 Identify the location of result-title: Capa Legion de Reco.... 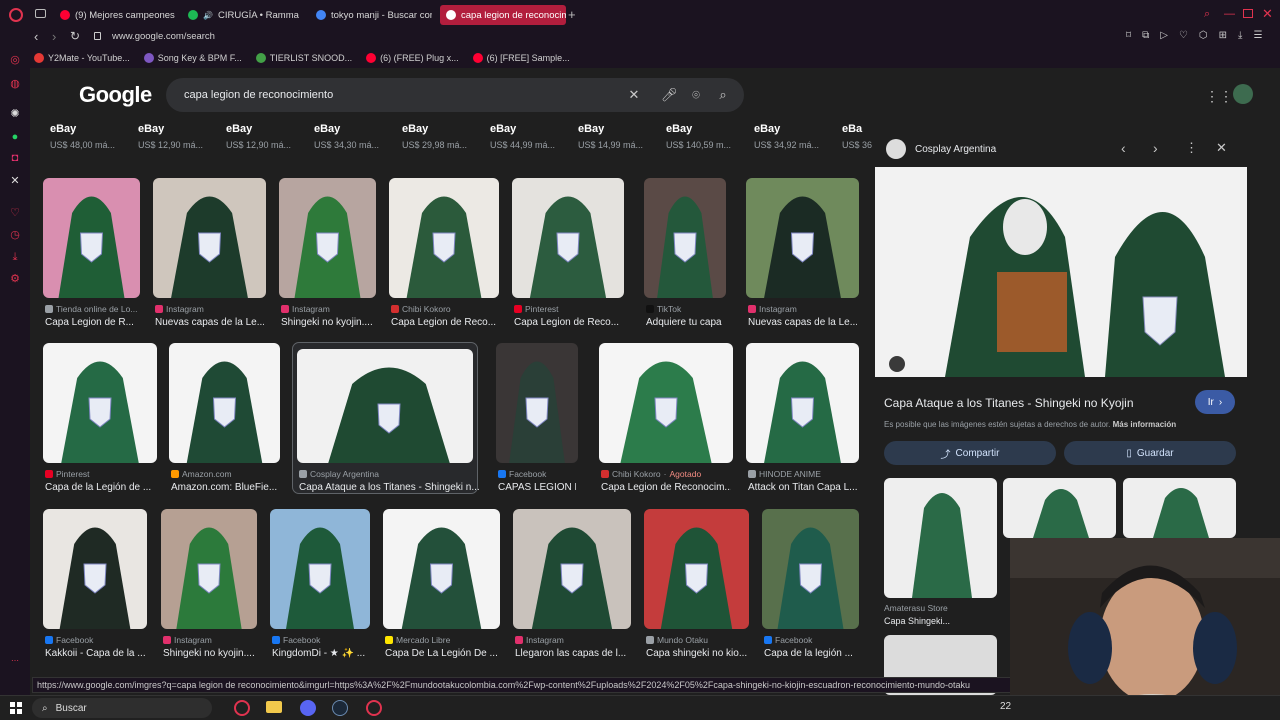
(568, 322).